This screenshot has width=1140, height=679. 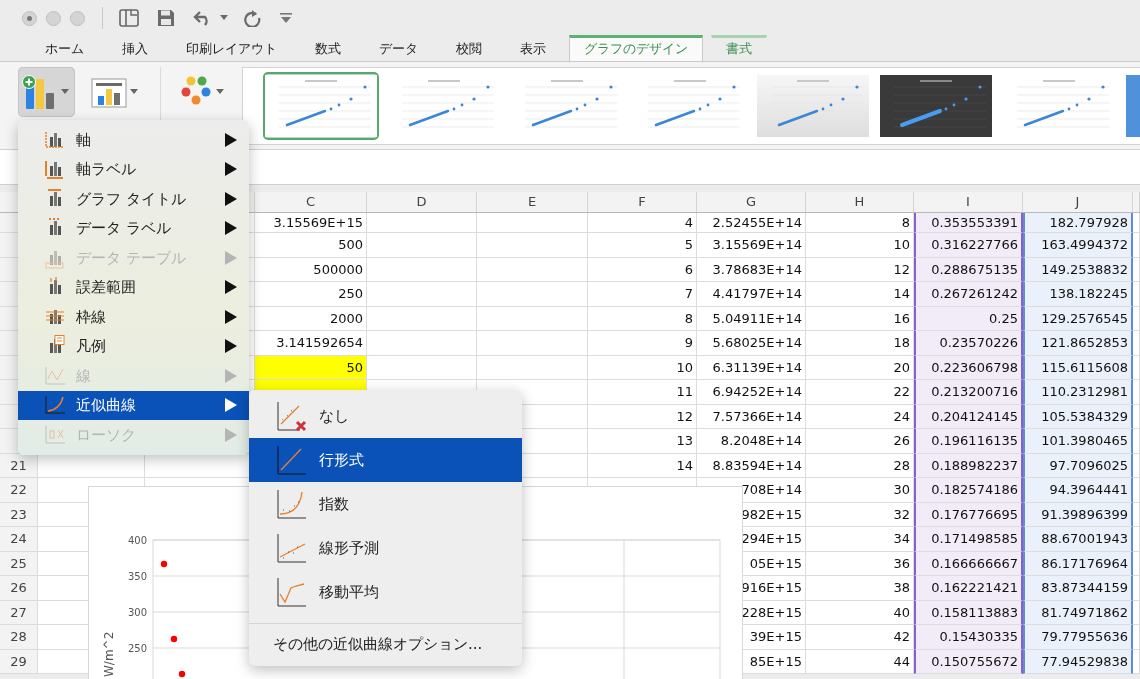 What do you see at coordinates (385, 548) in the screenshot?
I see `menu-item: 線形予測` at bounding box center [385, 548].